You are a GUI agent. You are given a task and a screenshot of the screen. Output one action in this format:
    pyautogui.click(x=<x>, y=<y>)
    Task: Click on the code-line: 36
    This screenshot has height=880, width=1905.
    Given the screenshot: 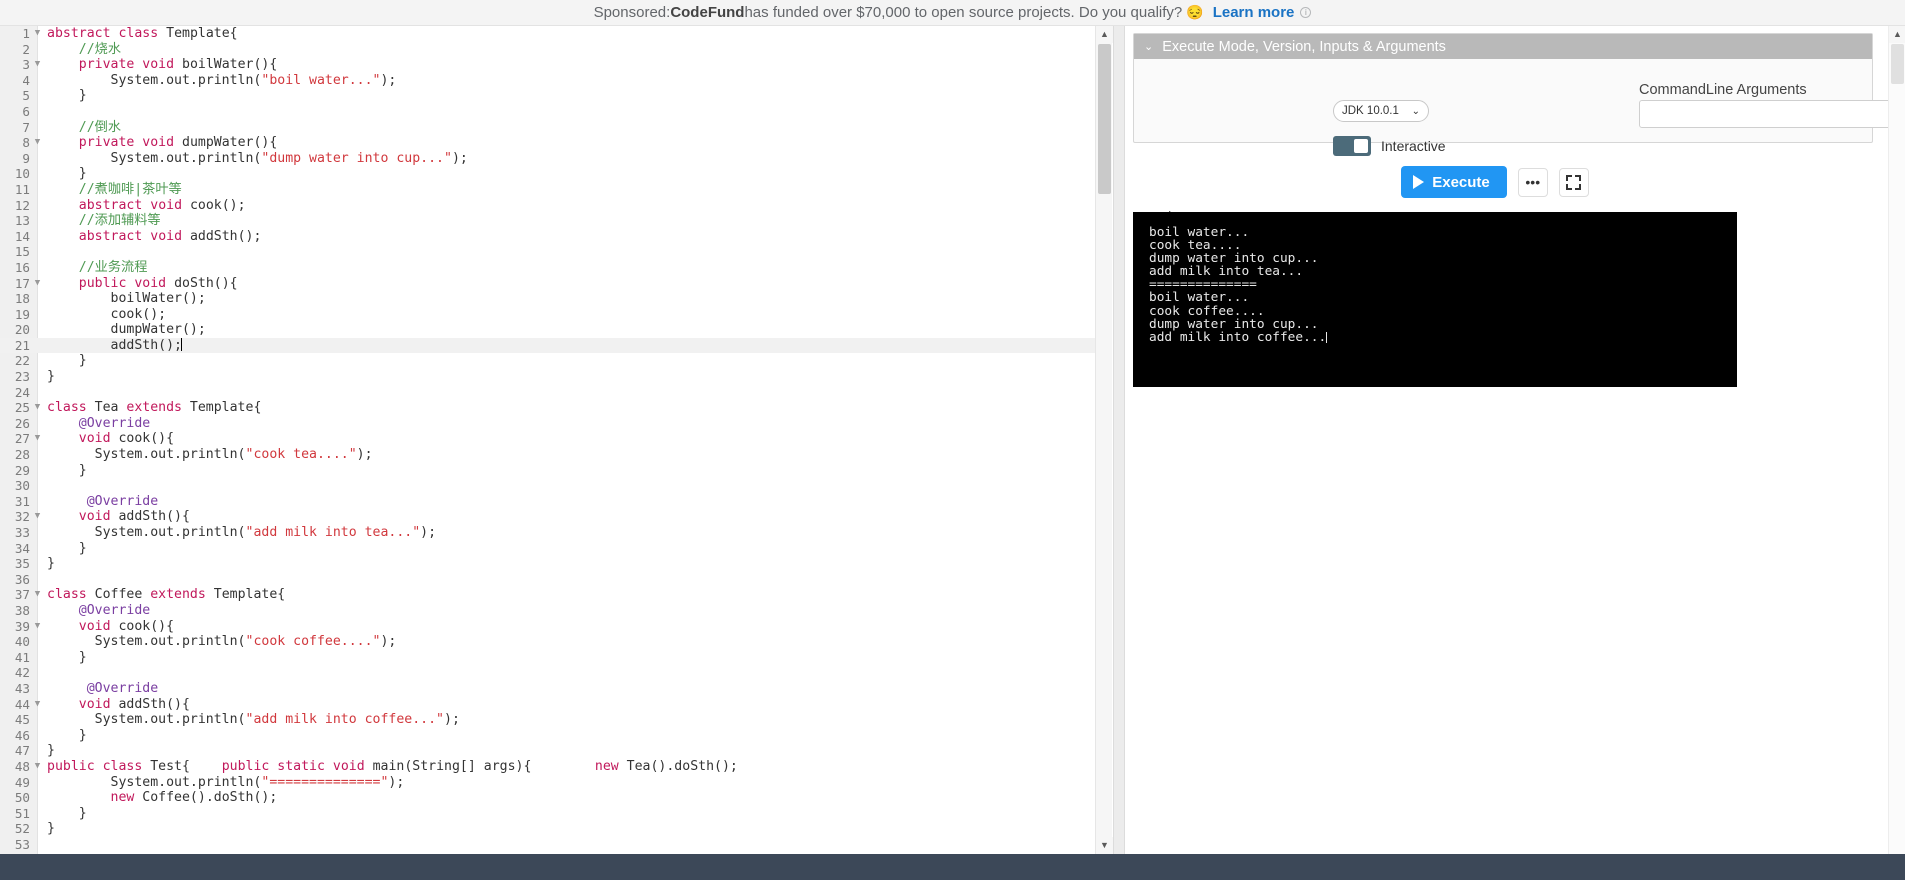 What is the action you would take?
    pyautogui.click(x=547, y=580)
    